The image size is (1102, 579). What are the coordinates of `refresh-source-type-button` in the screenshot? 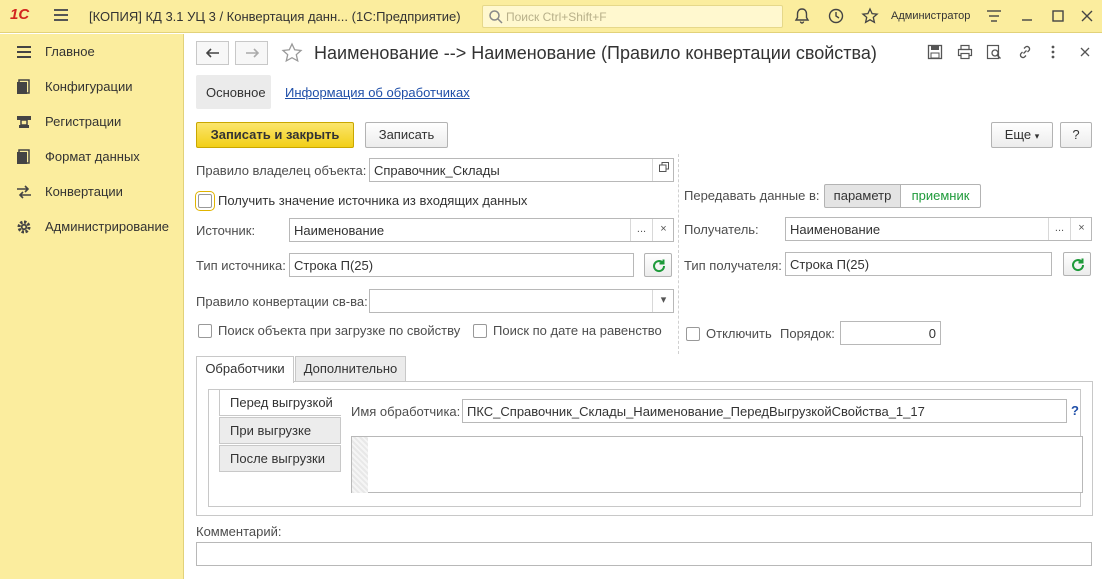 It's located at (658, 265).